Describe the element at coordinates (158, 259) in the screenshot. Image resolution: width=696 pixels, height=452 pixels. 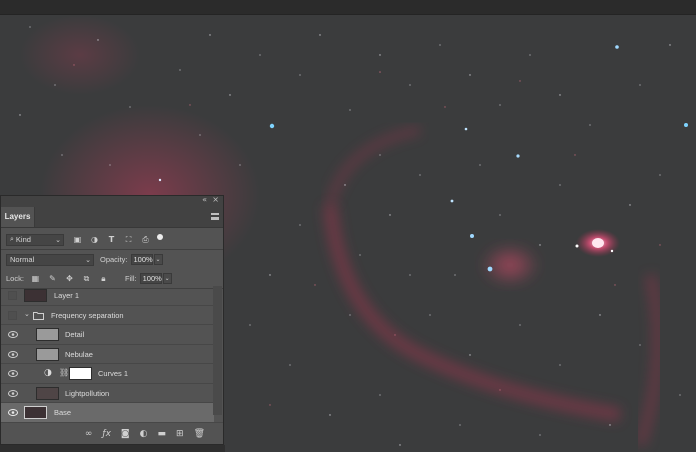
I see `opacity-chevron-icon: ⌄` at that location.